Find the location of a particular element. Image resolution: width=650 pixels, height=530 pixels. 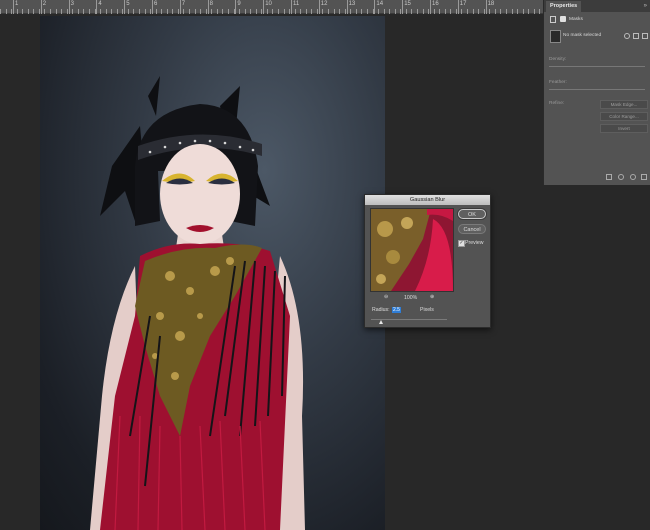

ruler-major-tick: 11 is located at coordinates (295, 7).